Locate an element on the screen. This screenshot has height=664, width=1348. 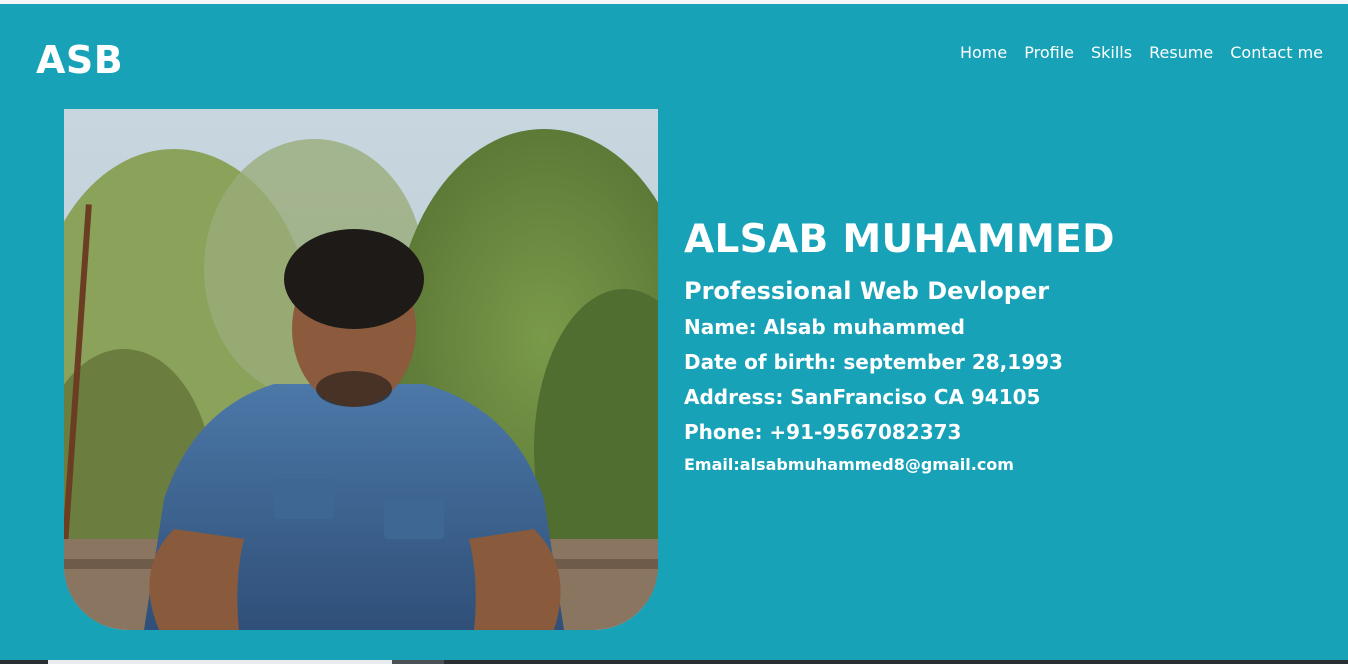
detail-dob: Date of birth: september 28,1993 is located at coordinates (873, 362).